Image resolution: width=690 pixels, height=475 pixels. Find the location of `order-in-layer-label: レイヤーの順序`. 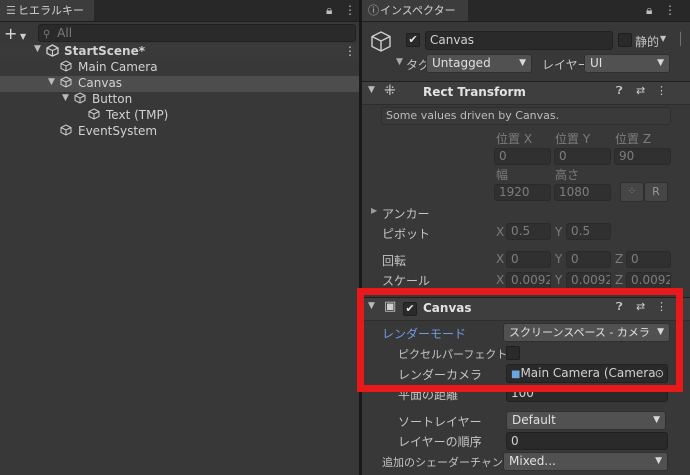

order-in-layer-label: レイヤーの順序 is located at coordinates (440, 442).